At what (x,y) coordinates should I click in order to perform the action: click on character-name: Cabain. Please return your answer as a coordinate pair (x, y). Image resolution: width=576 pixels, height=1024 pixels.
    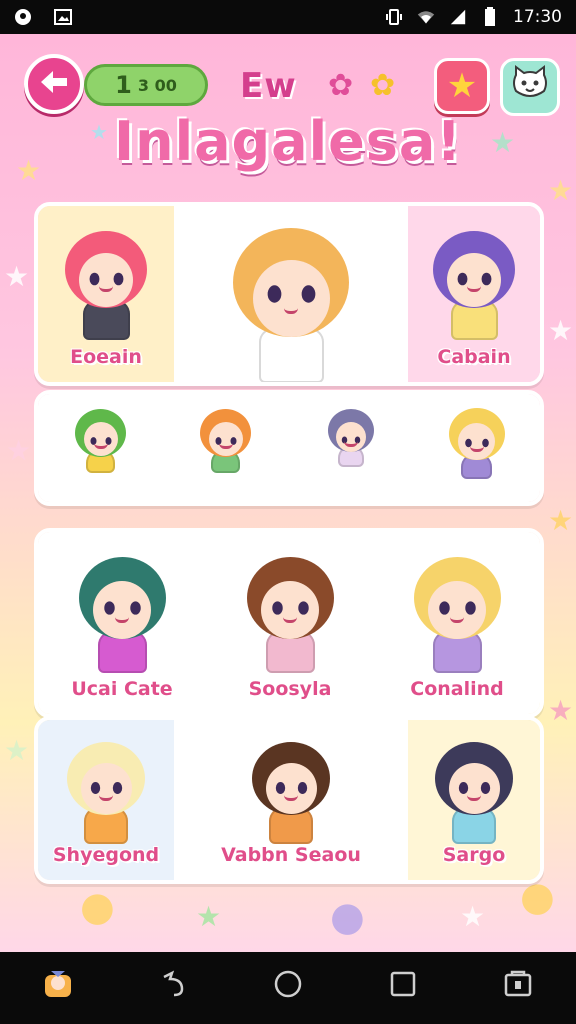
    Looking at the image, I should click on (474, 357).